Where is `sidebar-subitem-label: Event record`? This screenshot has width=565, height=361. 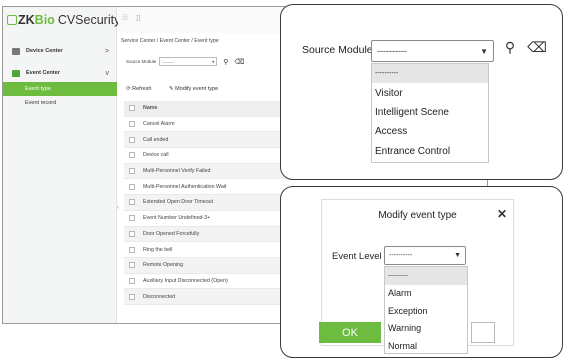 sidebar-subitem-label: Event record is located at coordinates (41, 103).